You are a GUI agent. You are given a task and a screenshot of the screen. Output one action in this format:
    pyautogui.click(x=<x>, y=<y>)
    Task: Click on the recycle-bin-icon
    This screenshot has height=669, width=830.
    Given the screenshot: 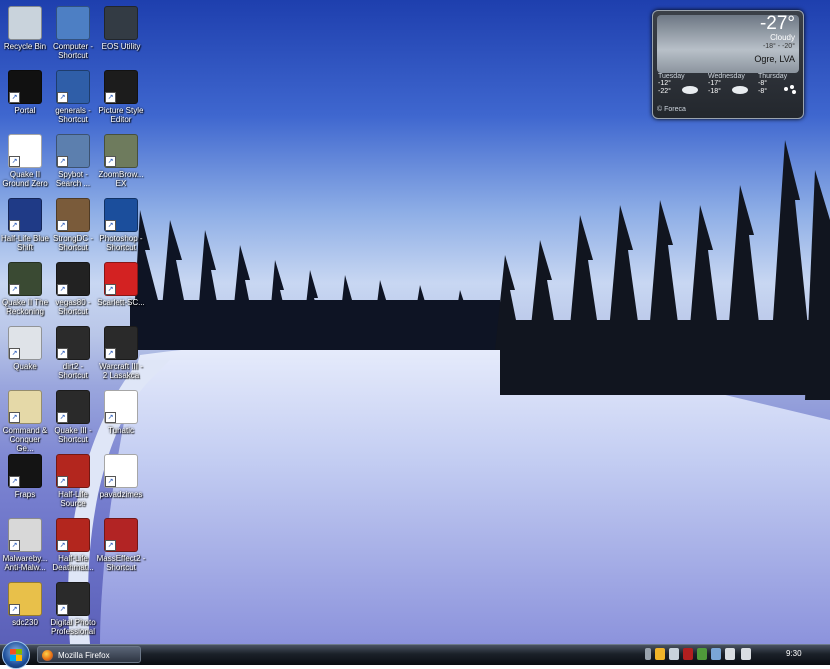 What is the action you would take?
    pyautogui.click(x=25, y=23)
    